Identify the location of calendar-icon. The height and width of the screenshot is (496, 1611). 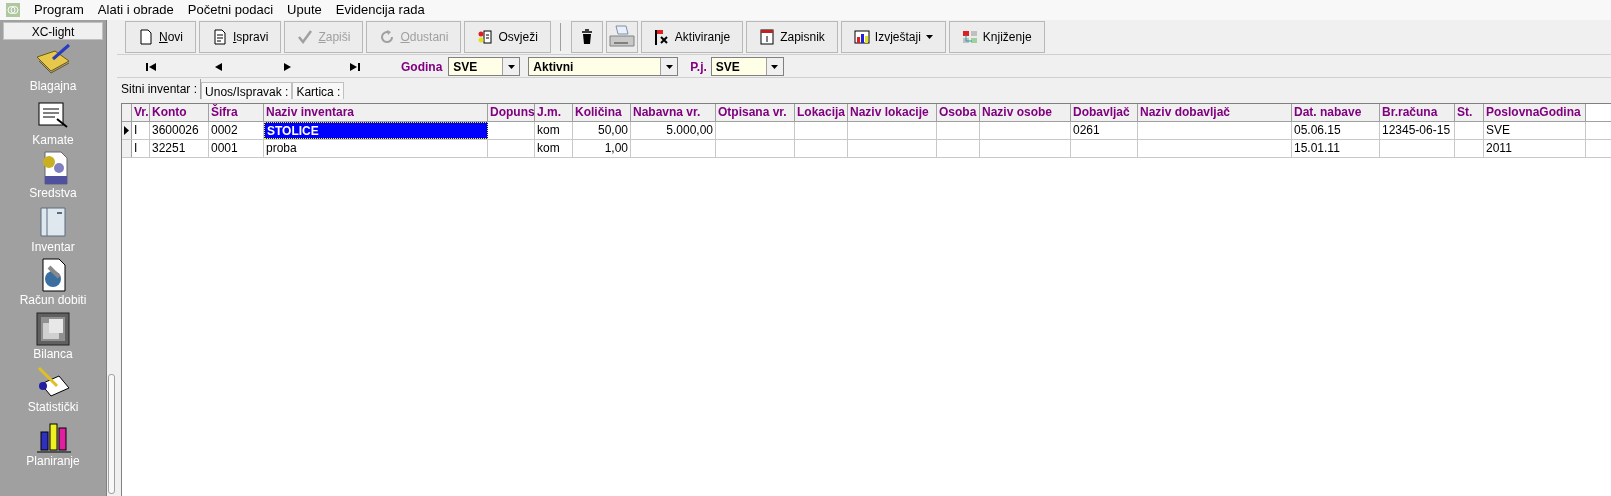
(767, 37).